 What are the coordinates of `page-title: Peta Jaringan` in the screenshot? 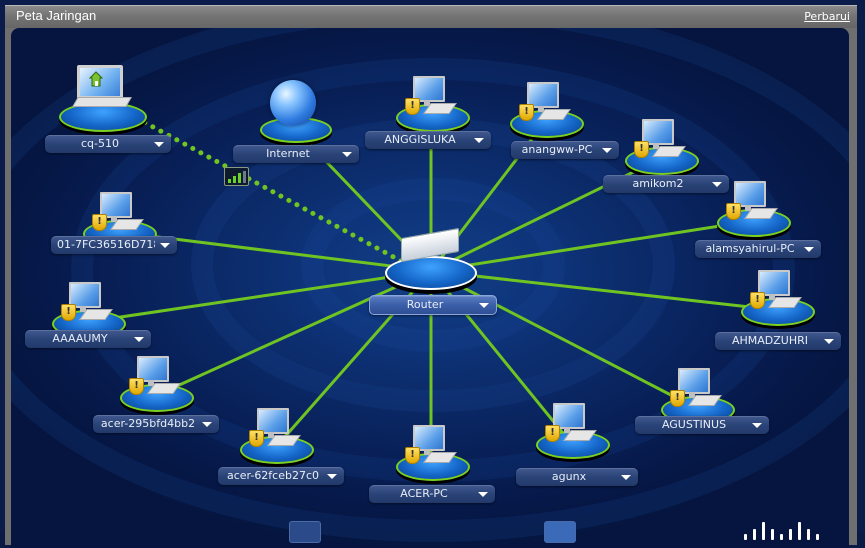 It's located at (56, 15).